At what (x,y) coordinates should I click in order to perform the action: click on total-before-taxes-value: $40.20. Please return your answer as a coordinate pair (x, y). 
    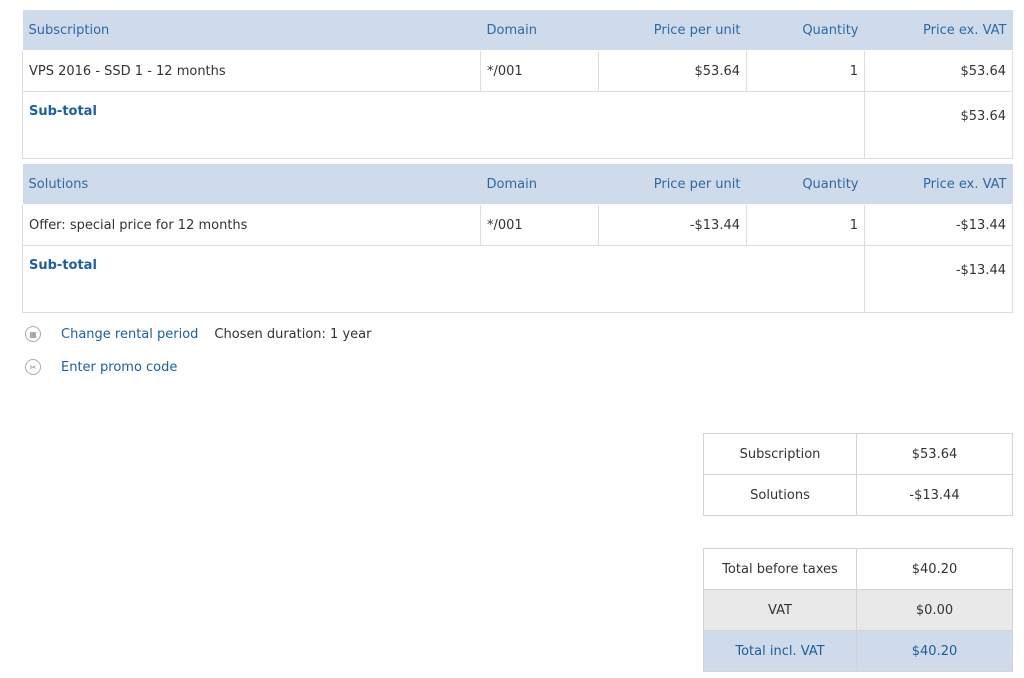
    Looking at the image, I should click on (934, 569).